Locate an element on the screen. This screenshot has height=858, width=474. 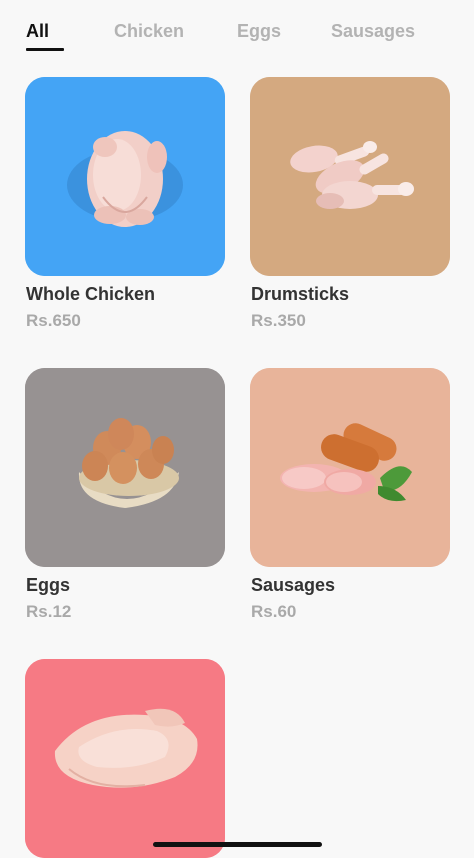
product-price: Rs.60 is located at coordinates (274, 611).